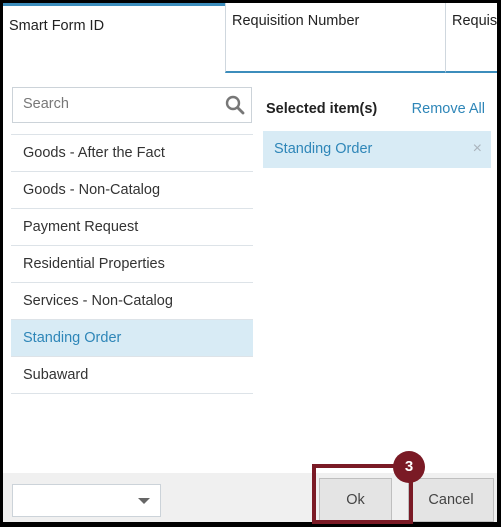  I want to click on tab-requisition-number: Requisition Number, so click(335, 38).